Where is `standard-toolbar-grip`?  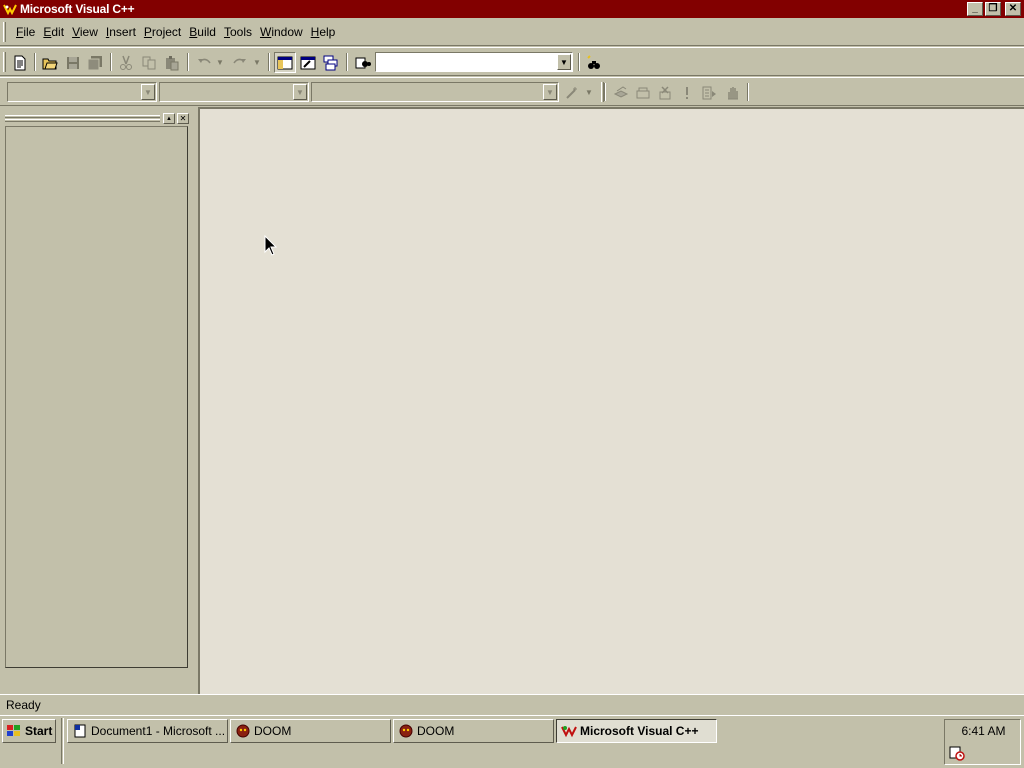 standard-toolbar-grip is located at coordinates (4, 62).